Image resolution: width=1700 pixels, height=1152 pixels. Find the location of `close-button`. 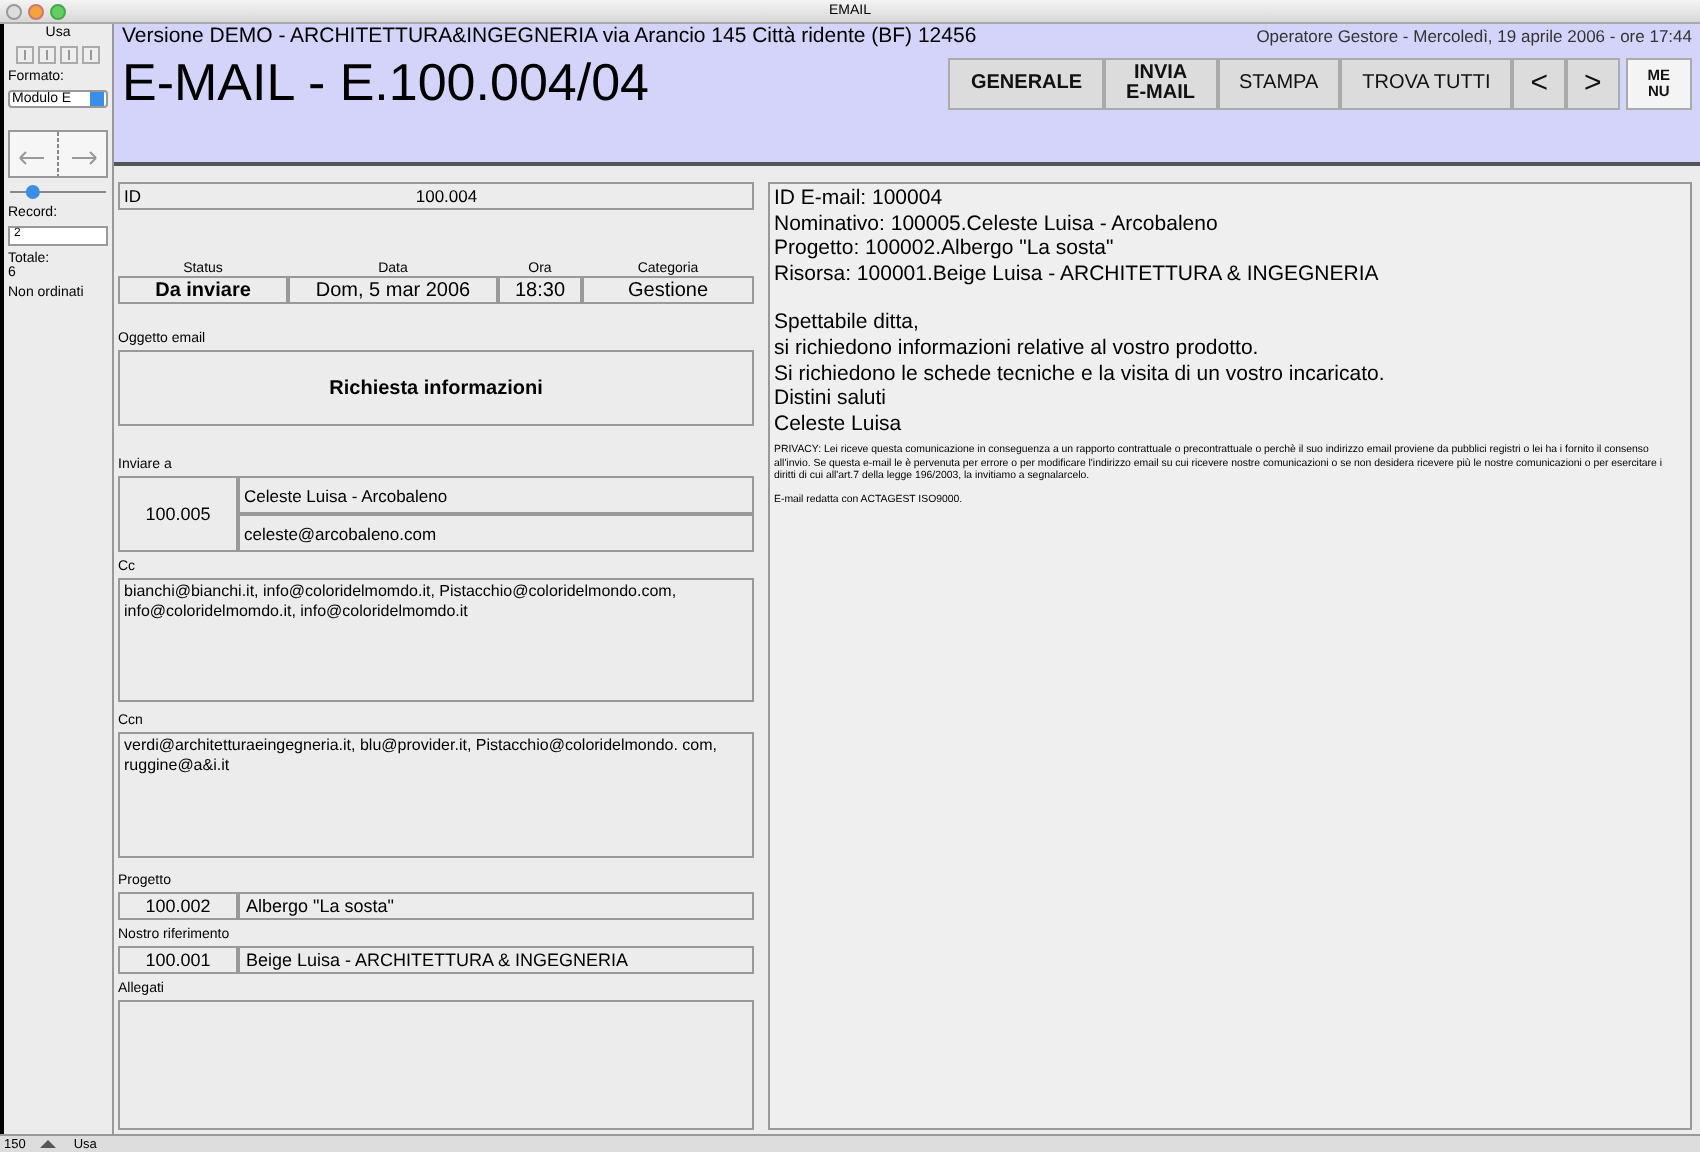

close-button is located at coordinates (14, 11).